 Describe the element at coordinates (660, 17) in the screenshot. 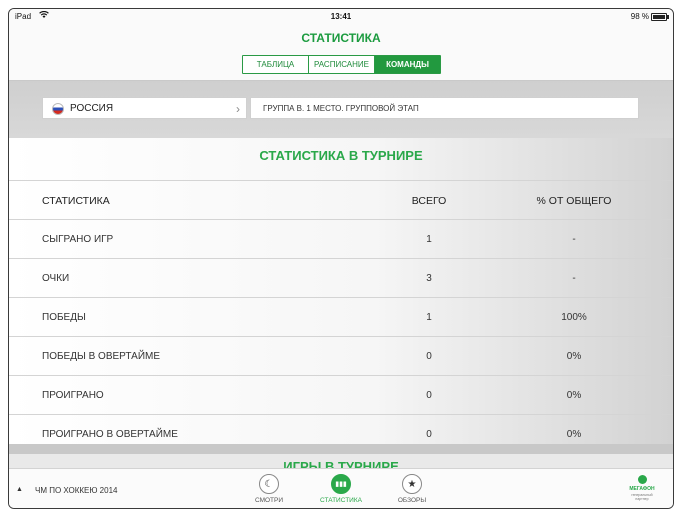

I see `battery-icon` at that location.